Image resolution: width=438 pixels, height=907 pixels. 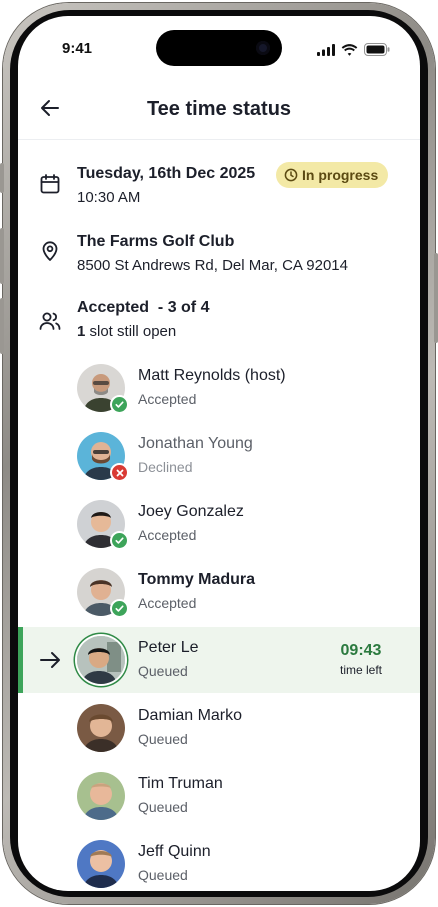 I want to click on player-name: Matt Reynolds (host), so click(x=212, y=375).